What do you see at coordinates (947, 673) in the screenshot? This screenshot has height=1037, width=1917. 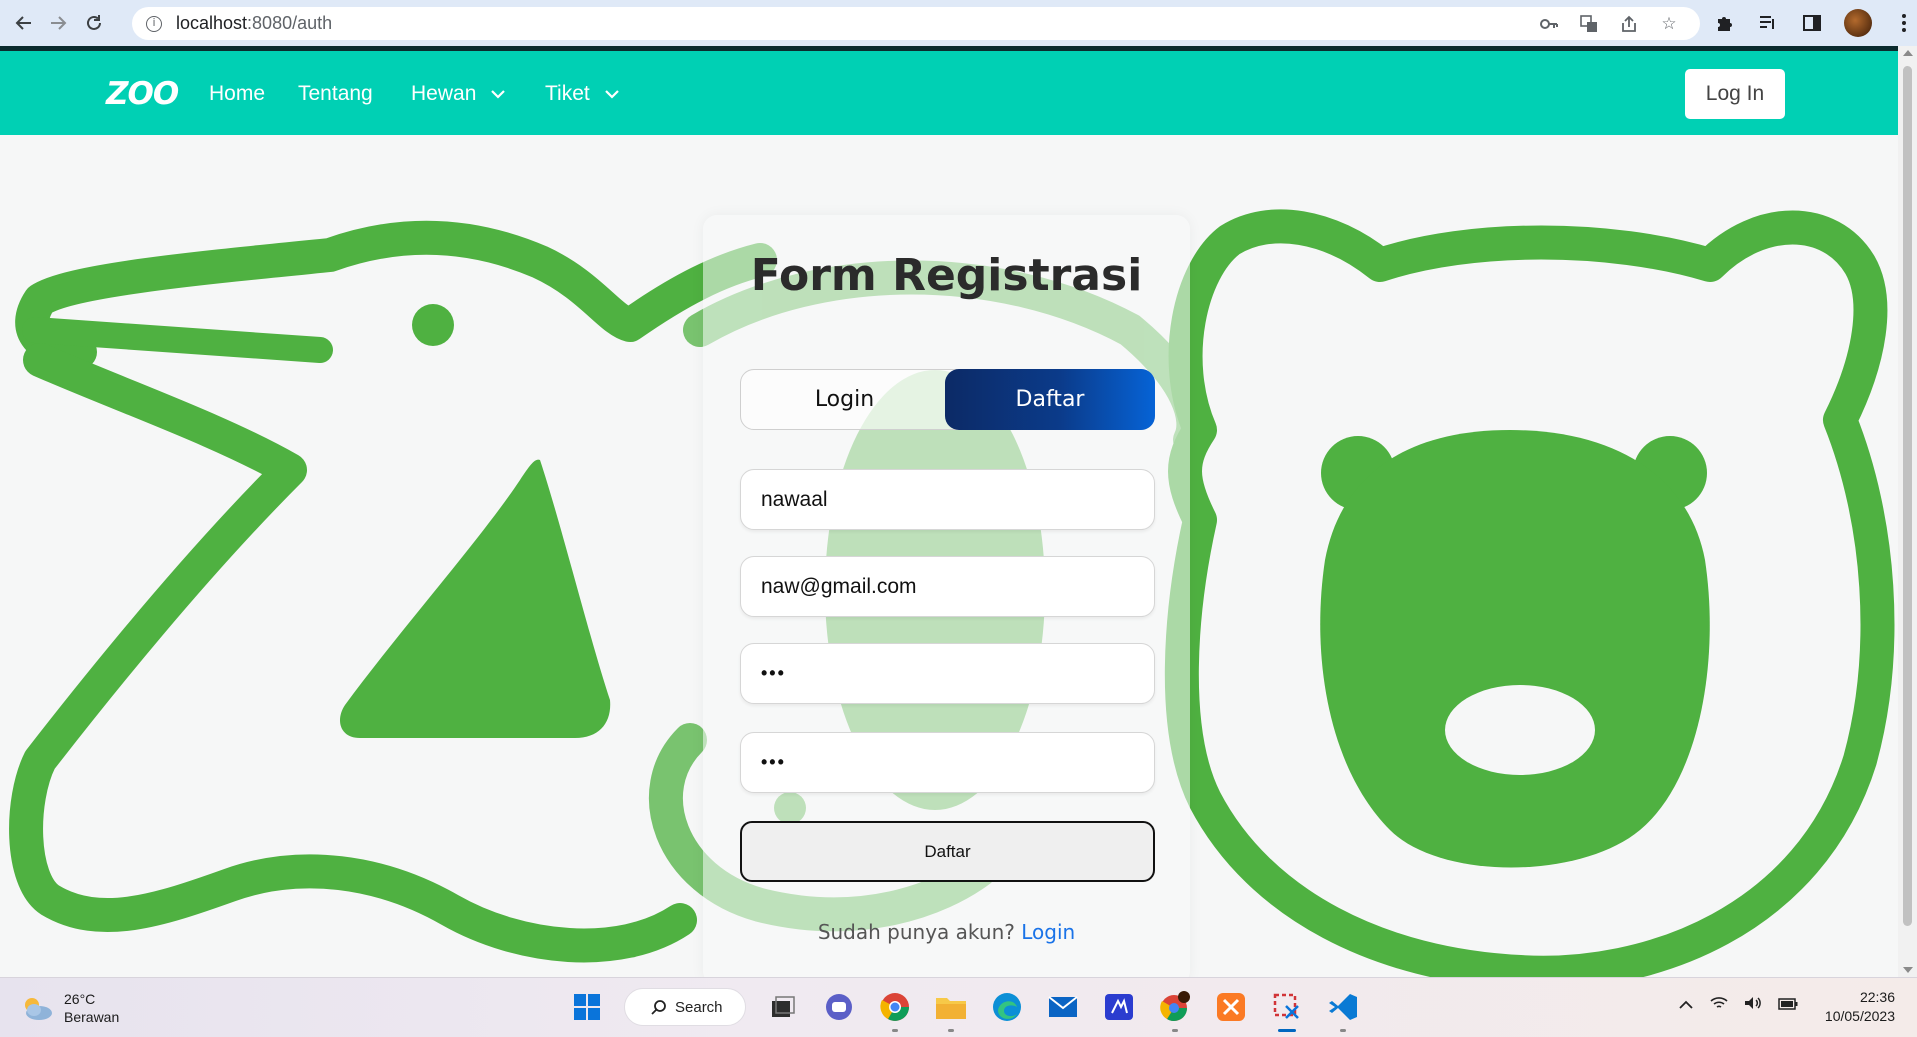 I see `password-field: •••` at bounding box center [947, 673].